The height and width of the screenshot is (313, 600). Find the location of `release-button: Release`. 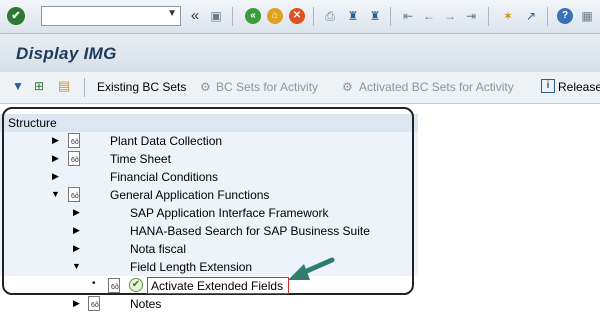

release-button: Release is located at coordinates (579, 87).